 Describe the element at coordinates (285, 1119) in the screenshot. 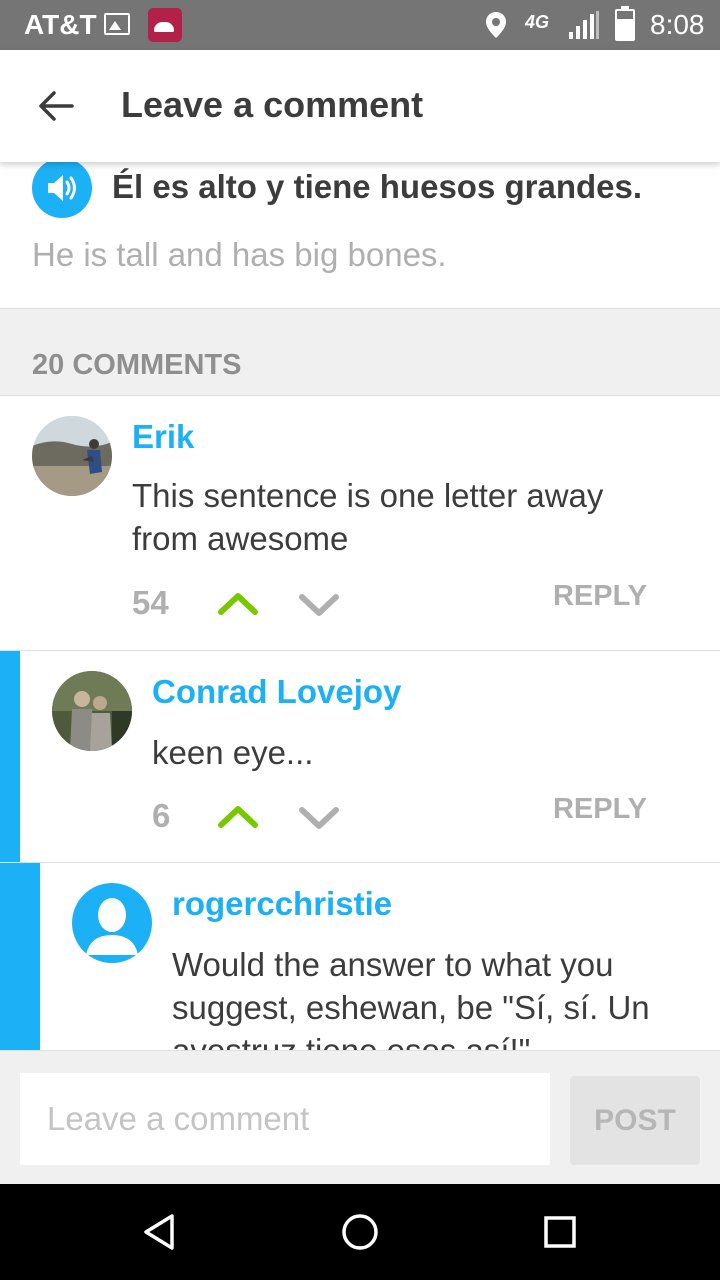

I see `comment-input` at that location.